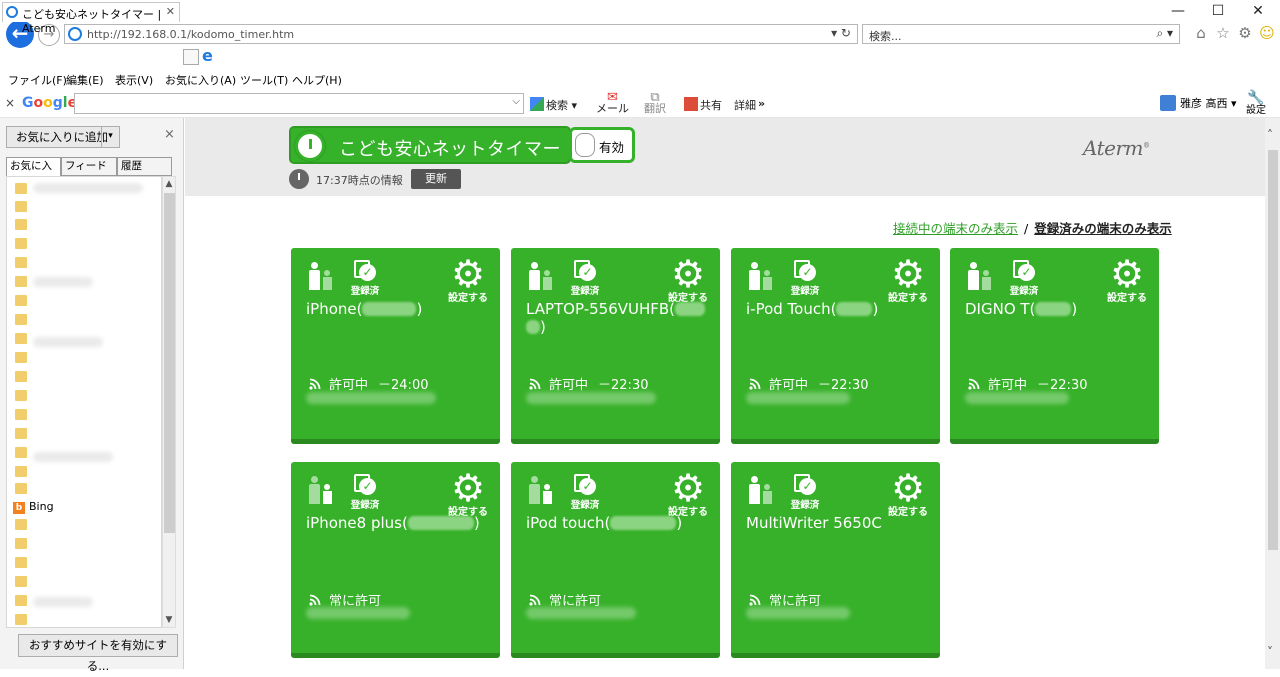 The width and height of the screenshot is (1280, 677). I want to click on page-scroll-thumb, so click(1273, 350).